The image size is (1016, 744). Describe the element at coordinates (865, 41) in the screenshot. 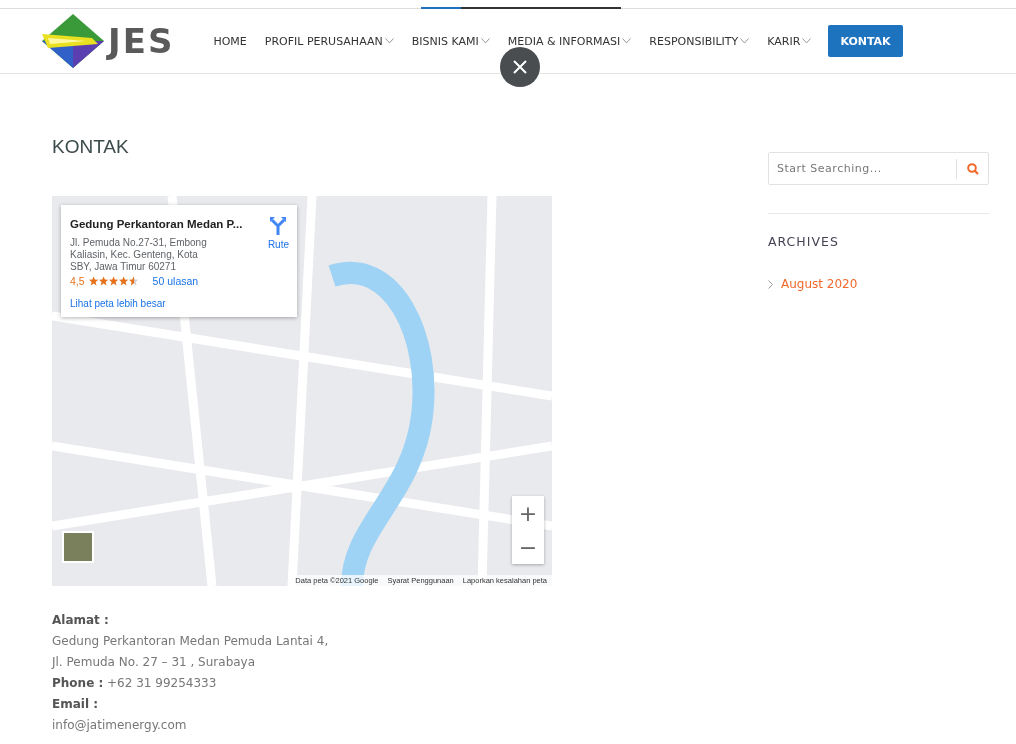

I see `nav-button: KONTAK` at that location.